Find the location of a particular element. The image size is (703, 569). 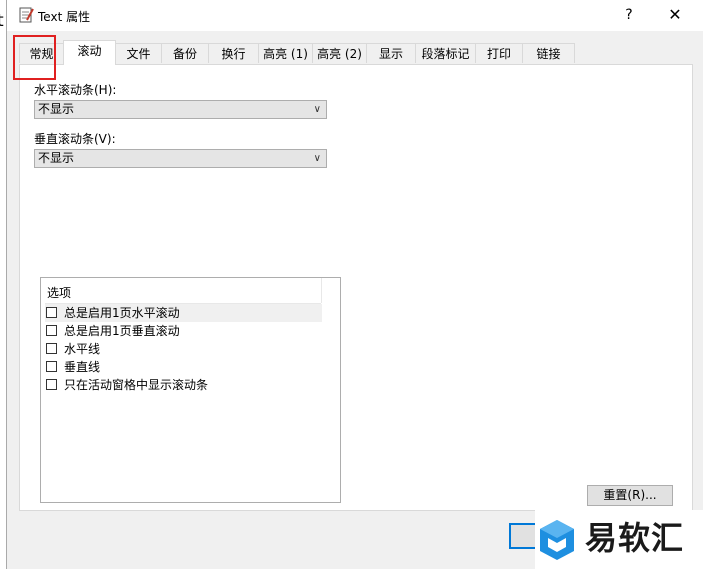

option-label: 水平线 is located at coordinates (82, 349).